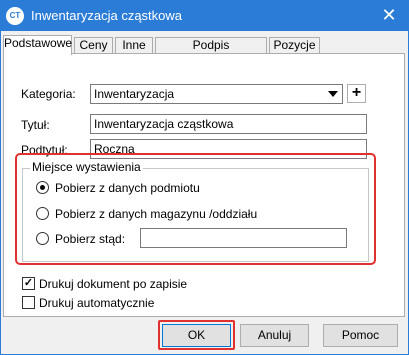 This screenshot has width=409, height=355. I want to click on tab-podpis-elektroniczny: Podpis elektroniczny, so click(211, 52).